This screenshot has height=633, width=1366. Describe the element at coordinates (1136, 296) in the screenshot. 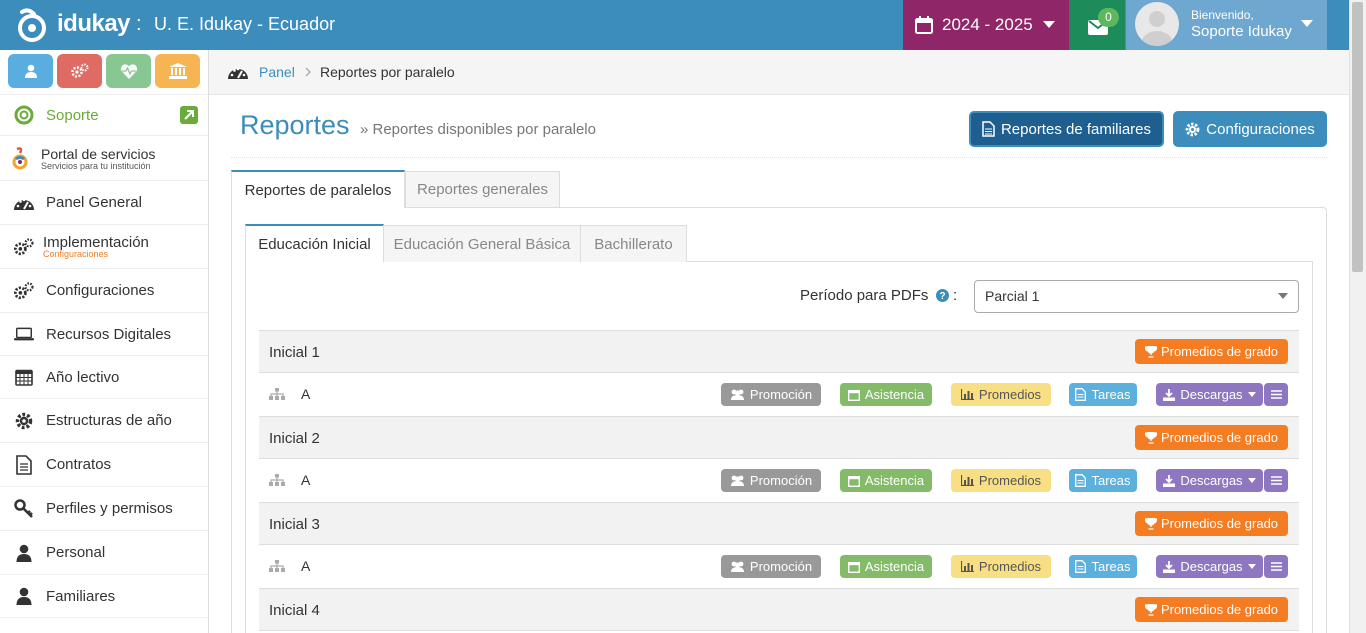

I see `period-select: Parcial 1` at that location.